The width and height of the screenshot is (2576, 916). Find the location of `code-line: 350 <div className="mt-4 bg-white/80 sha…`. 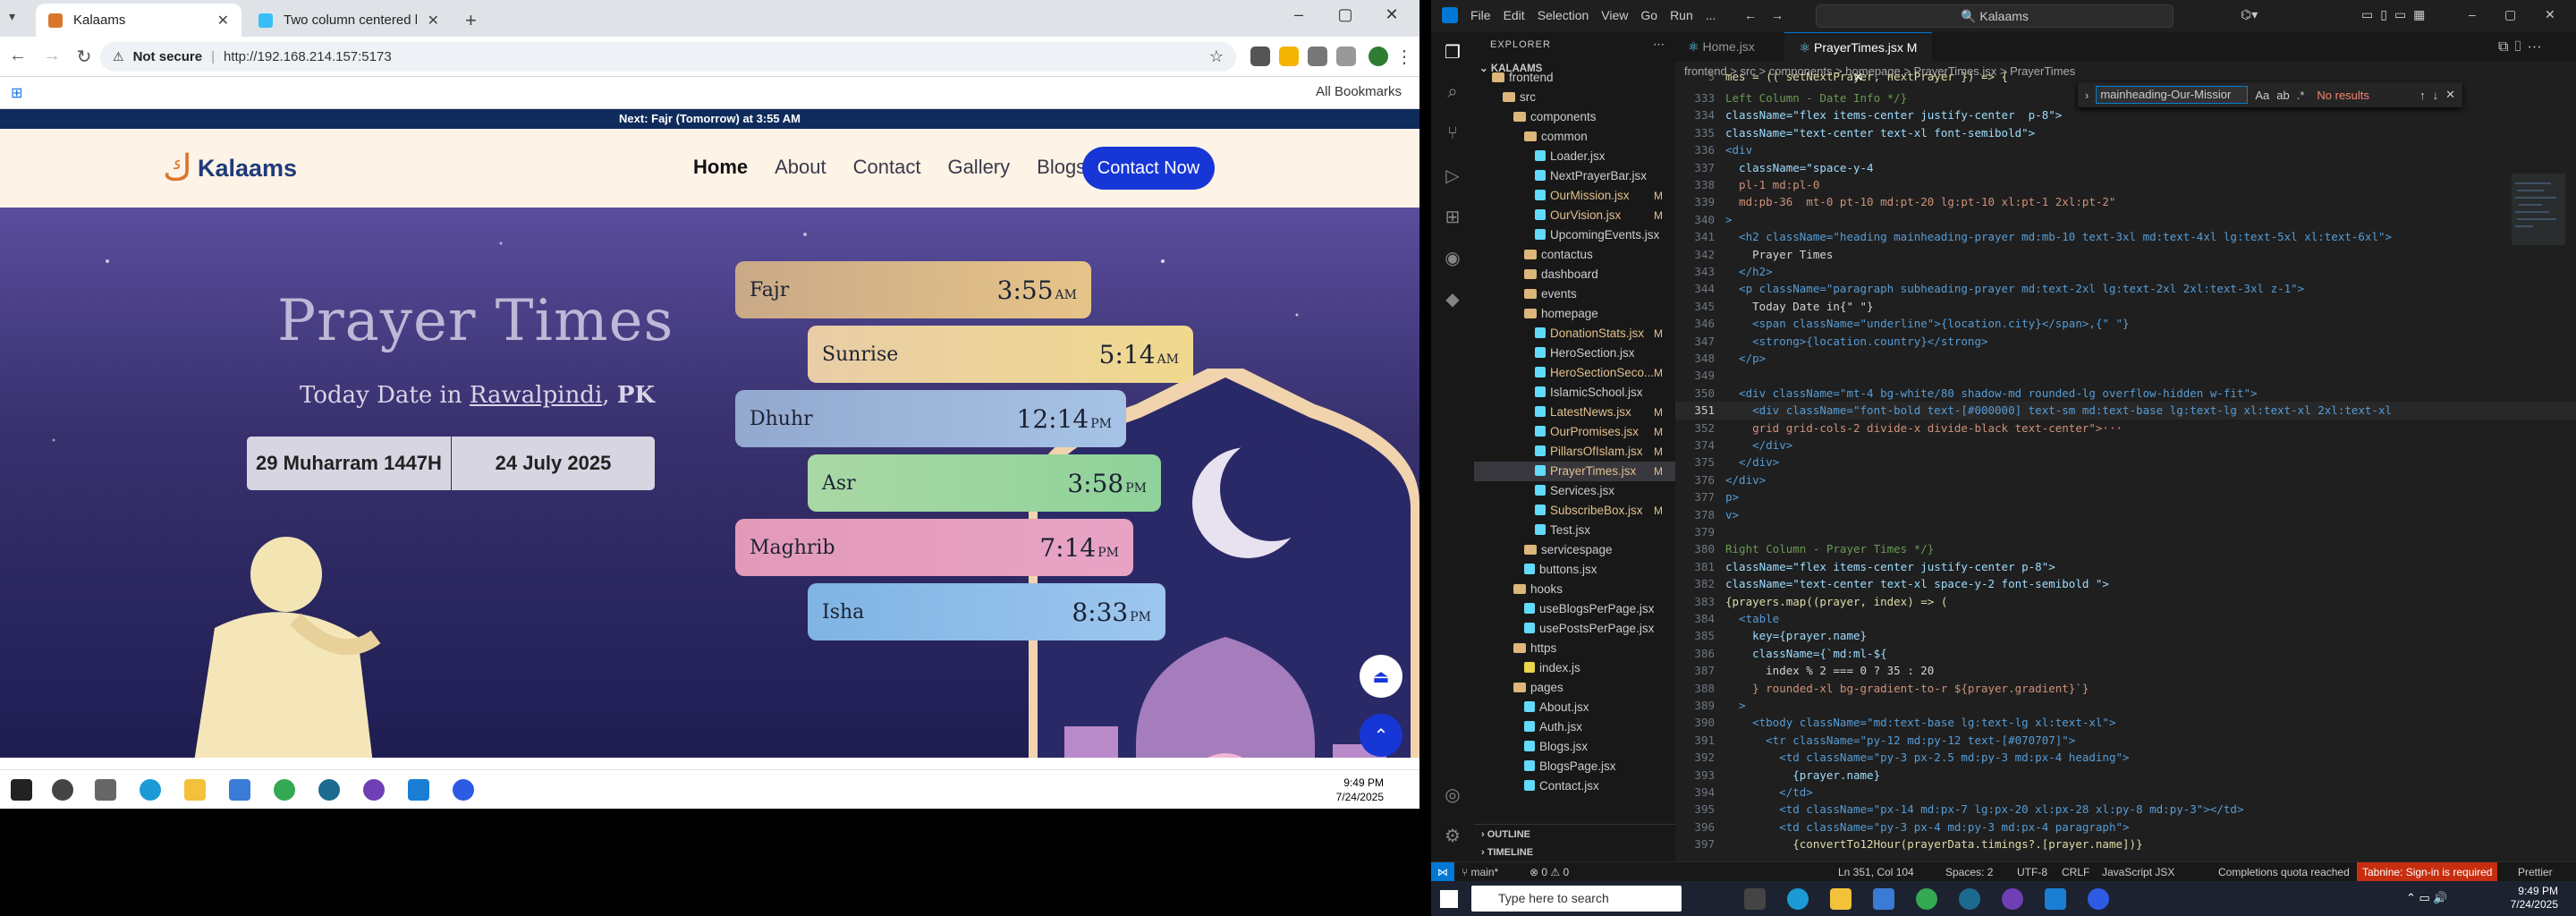

code-line: 350 <div className="mt-4 bg-white/80 sha… is located at coordinates (2125, 393).